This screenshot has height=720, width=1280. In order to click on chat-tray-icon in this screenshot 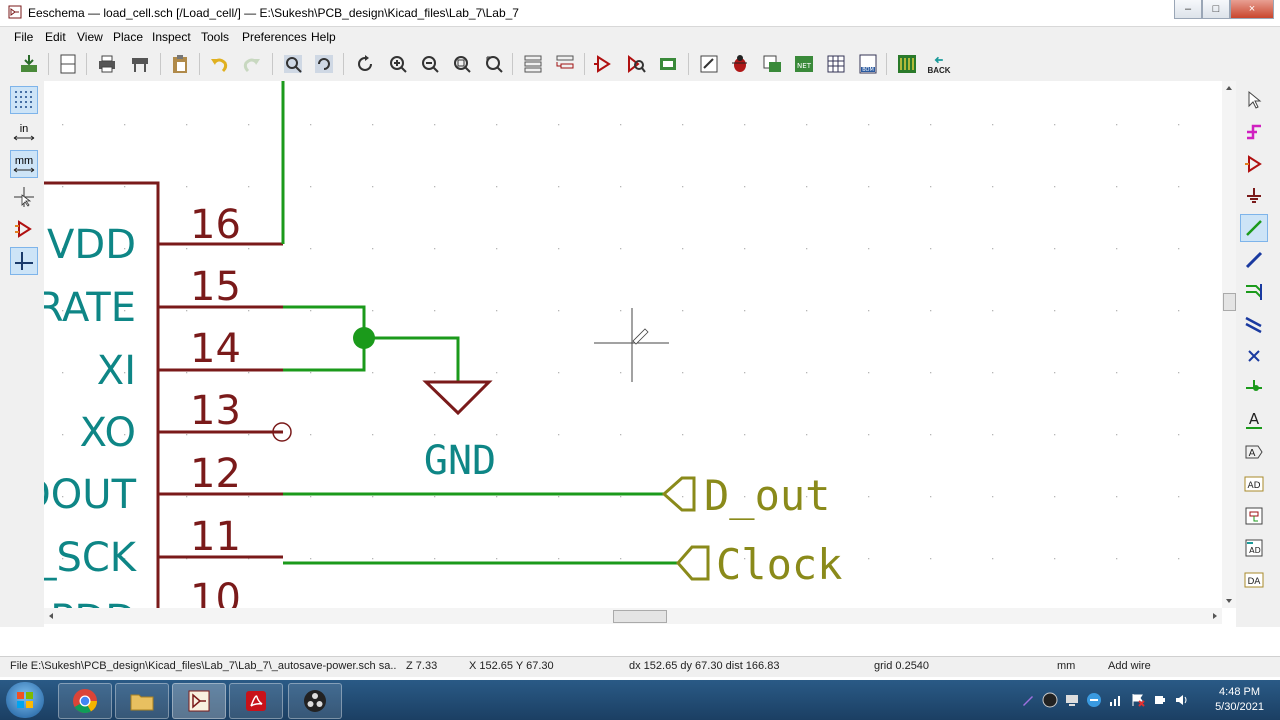, I will do `click(1094, 700)`.